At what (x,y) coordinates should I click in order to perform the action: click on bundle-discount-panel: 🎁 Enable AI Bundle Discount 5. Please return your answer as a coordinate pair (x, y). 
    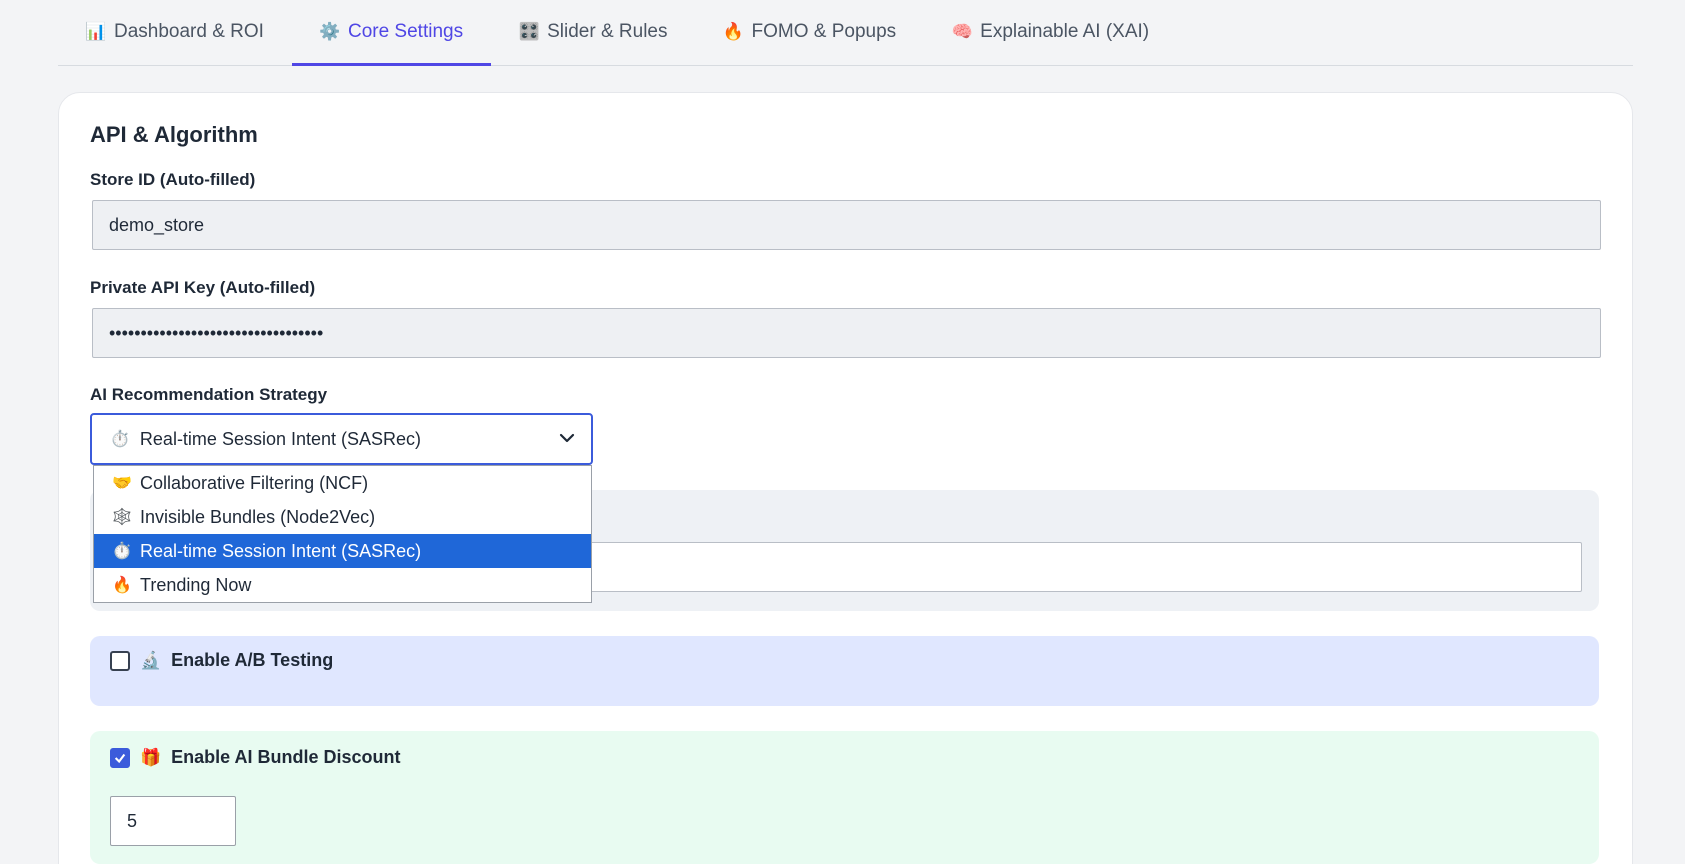
    Looking at the image, I should click on (844, 797).